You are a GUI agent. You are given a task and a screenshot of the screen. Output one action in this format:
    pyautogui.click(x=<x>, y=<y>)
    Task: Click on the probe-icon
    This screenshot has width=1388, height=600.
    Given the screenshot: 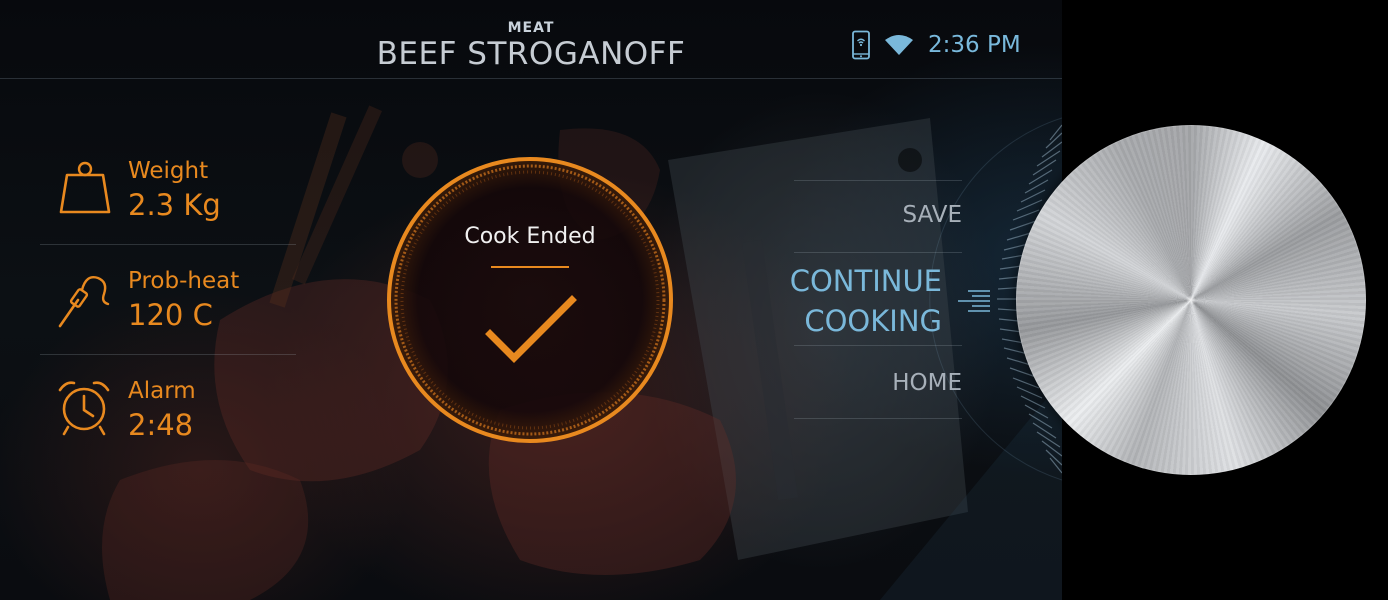 What is the action you would take?
    pyautogui.click(x=85, y=299)
    